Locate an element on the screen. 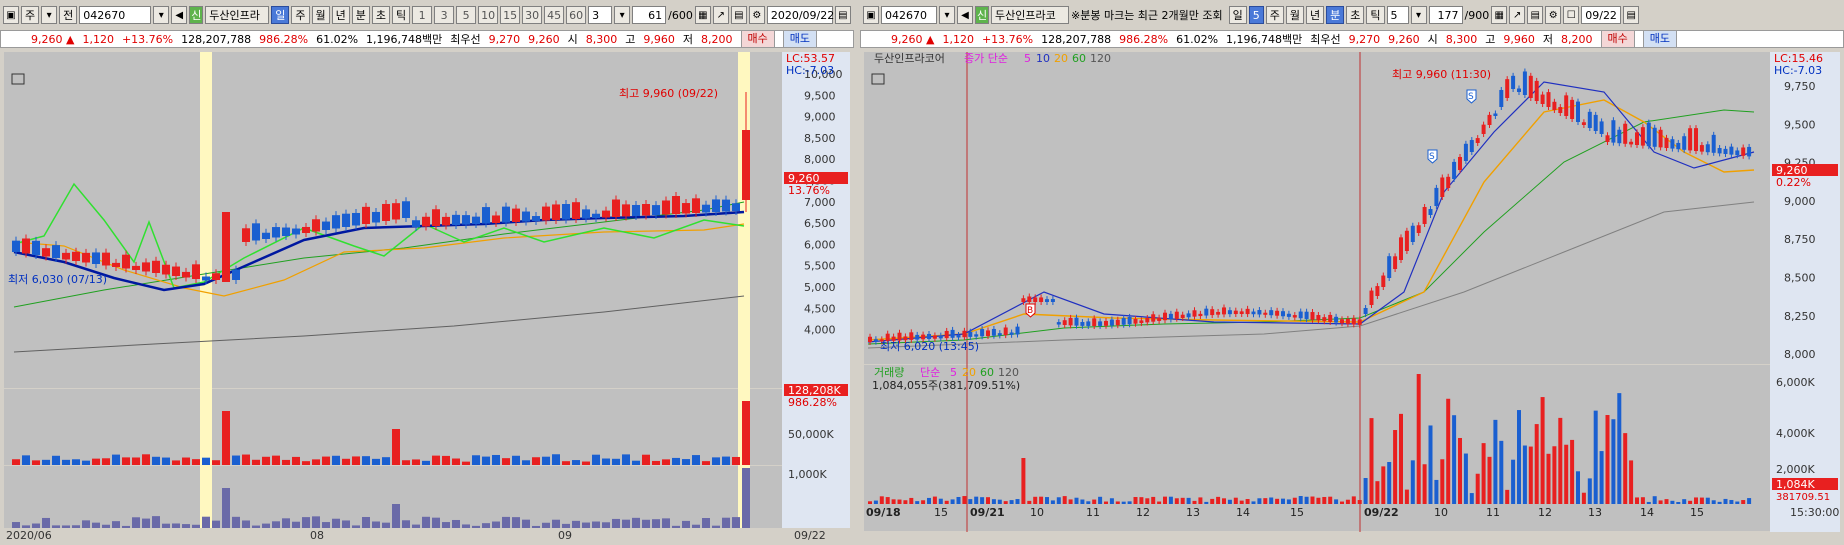 Image resolution: width=1844 pixels, height=545 pixels. period-select: 주 is located at coordinates (30, 15).